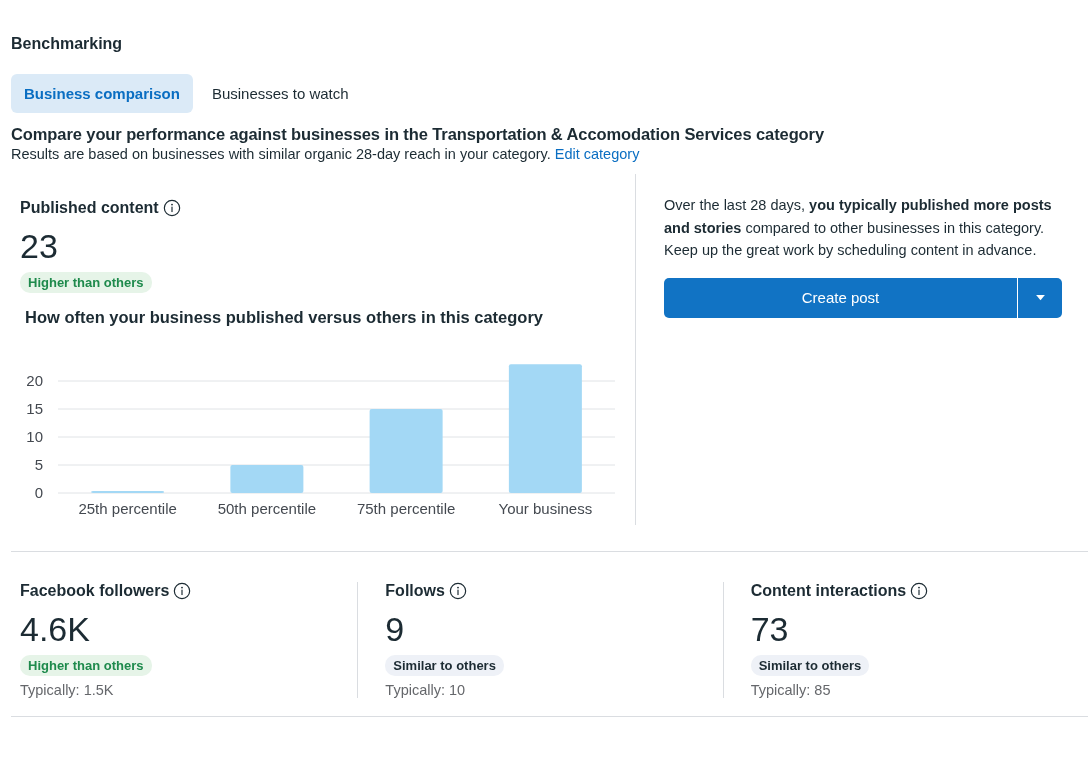  Describe the element at coordinates (127, 508) in the screenshot. I see `axis-category-label: 25th percentile` at that location.